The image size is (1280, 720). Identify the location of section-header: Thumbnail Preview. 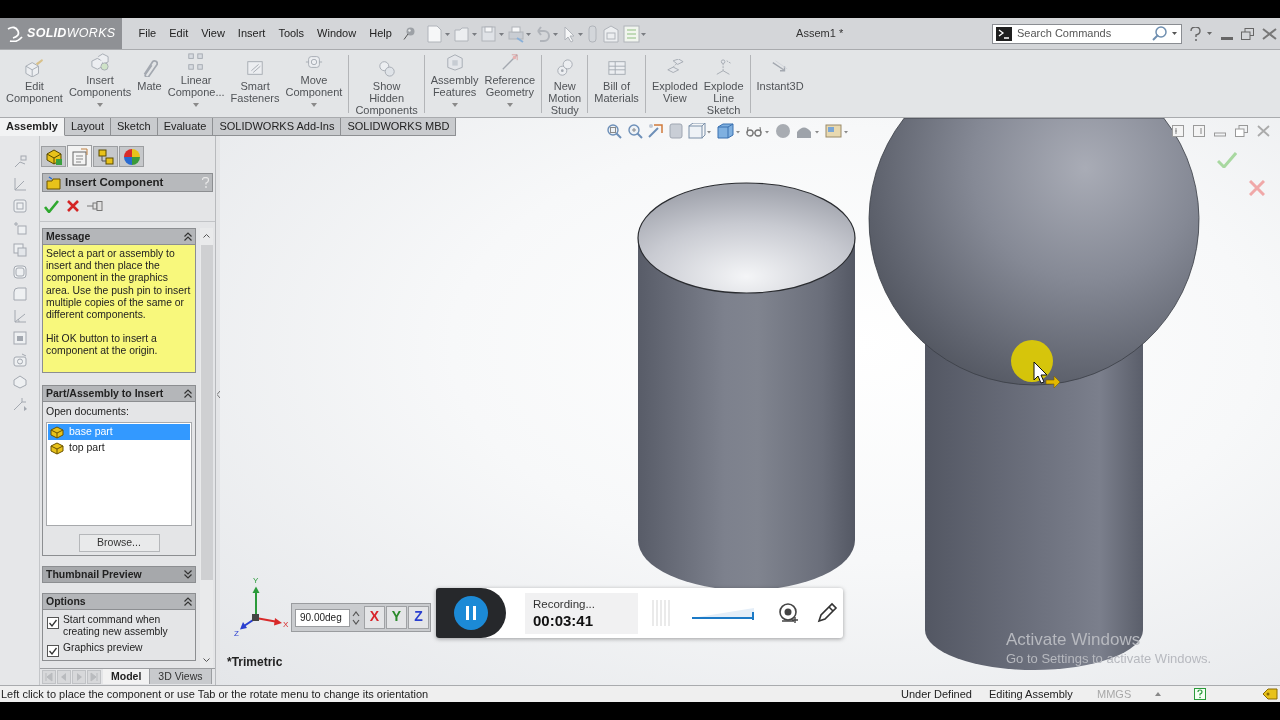
(119, 574).